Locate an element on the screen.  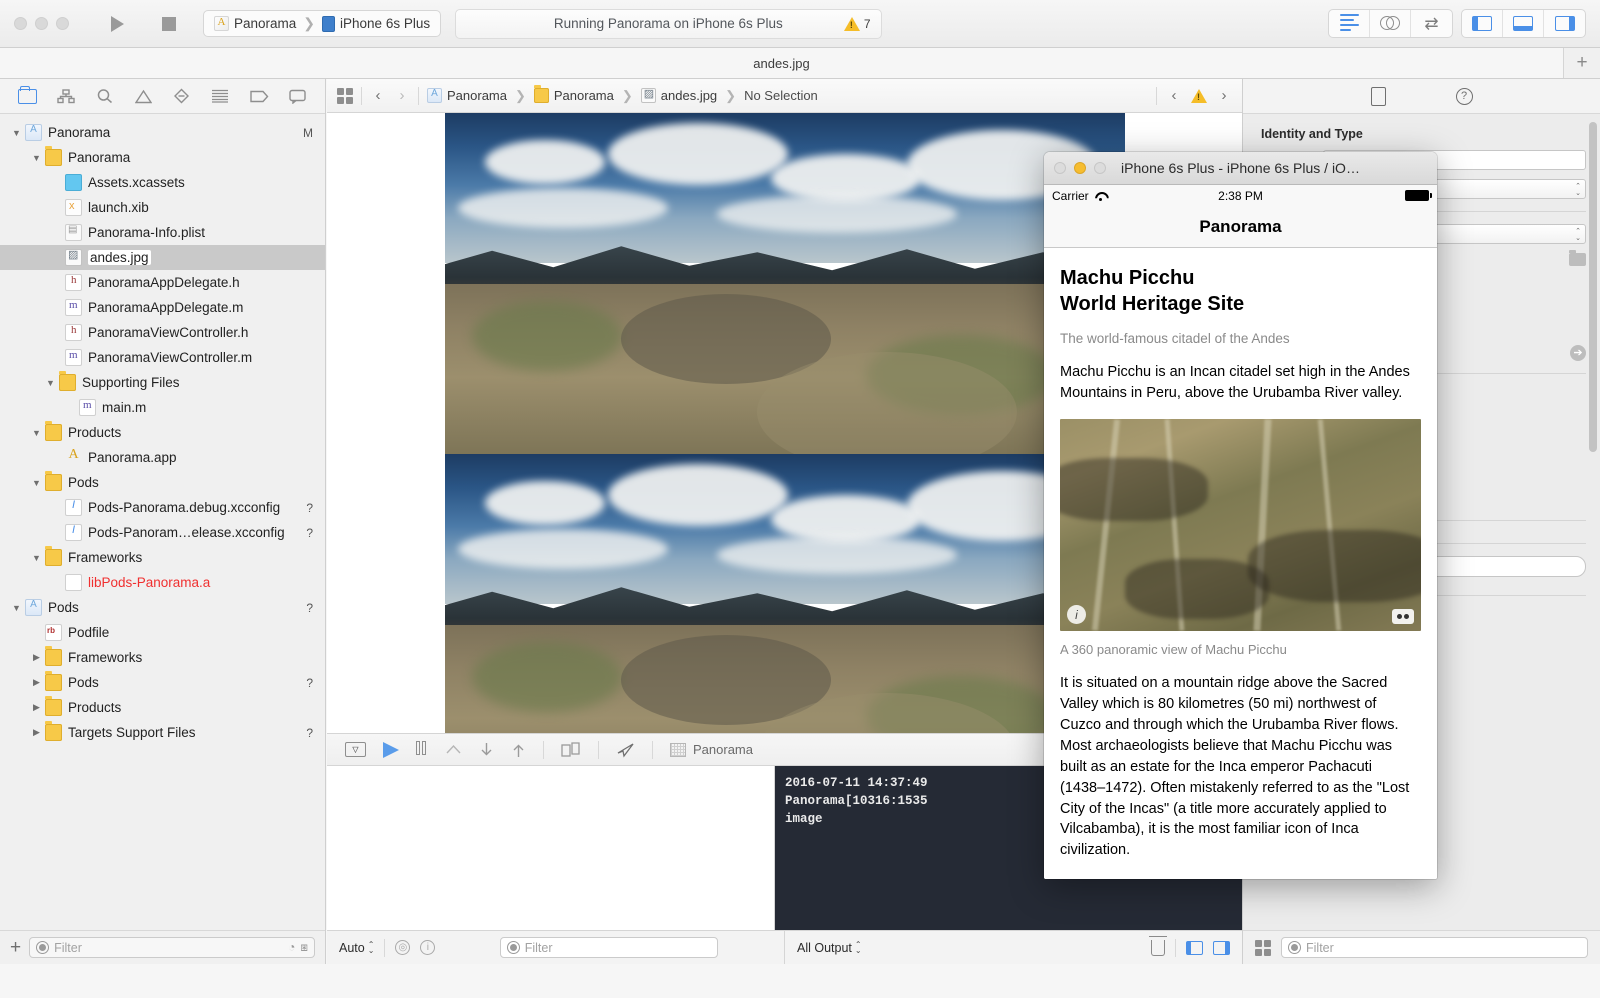
navigator-row: ▼ Frameworks is located at coordinates (162, 557).